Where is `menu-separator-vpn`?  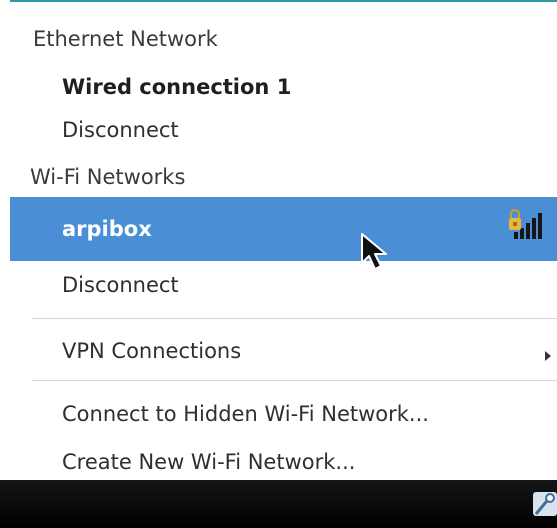
menu-separator-vpn is located at coordinates (294, 318).